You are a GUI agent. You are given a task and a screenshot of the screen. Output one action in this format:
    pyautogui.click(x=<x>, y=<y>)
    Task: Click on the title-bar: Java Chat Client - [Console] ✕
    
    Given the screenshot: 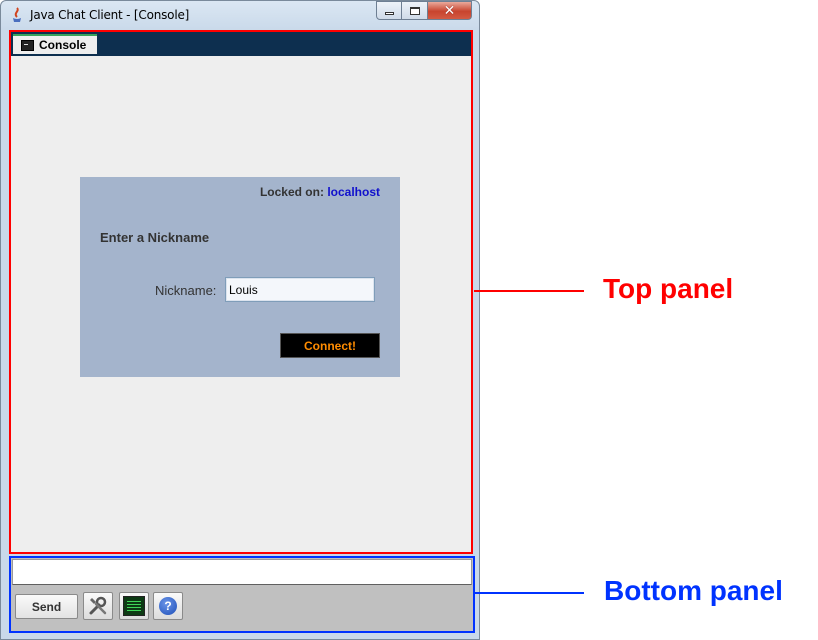 What is the action you would take?
    pyautogui.click(x=240, y=15)
    